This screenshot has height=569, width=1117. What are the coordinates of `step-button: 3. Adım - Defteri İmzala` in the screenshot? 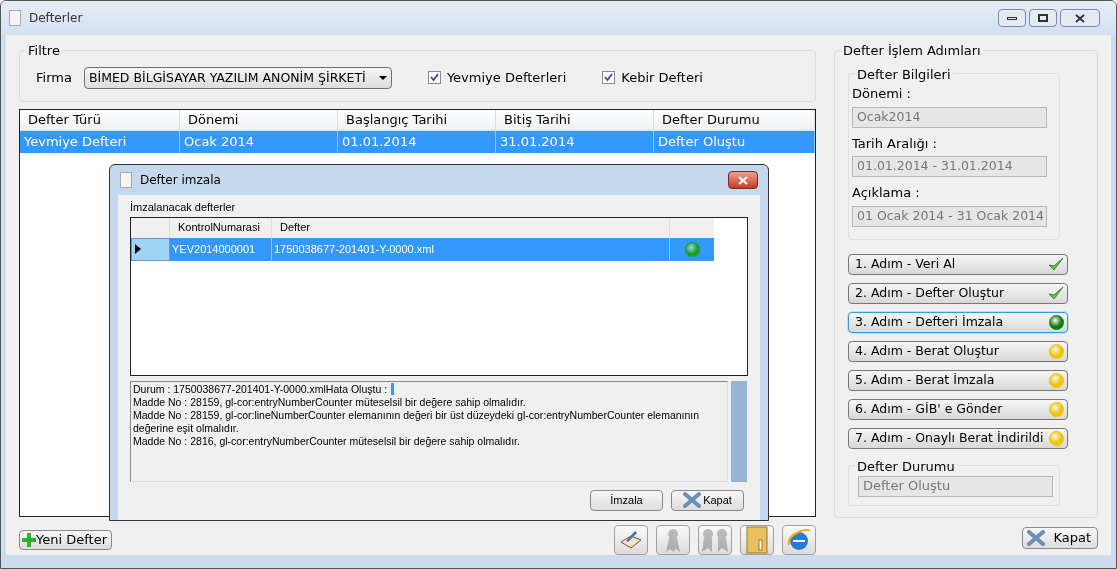 It's located at (958, 322).